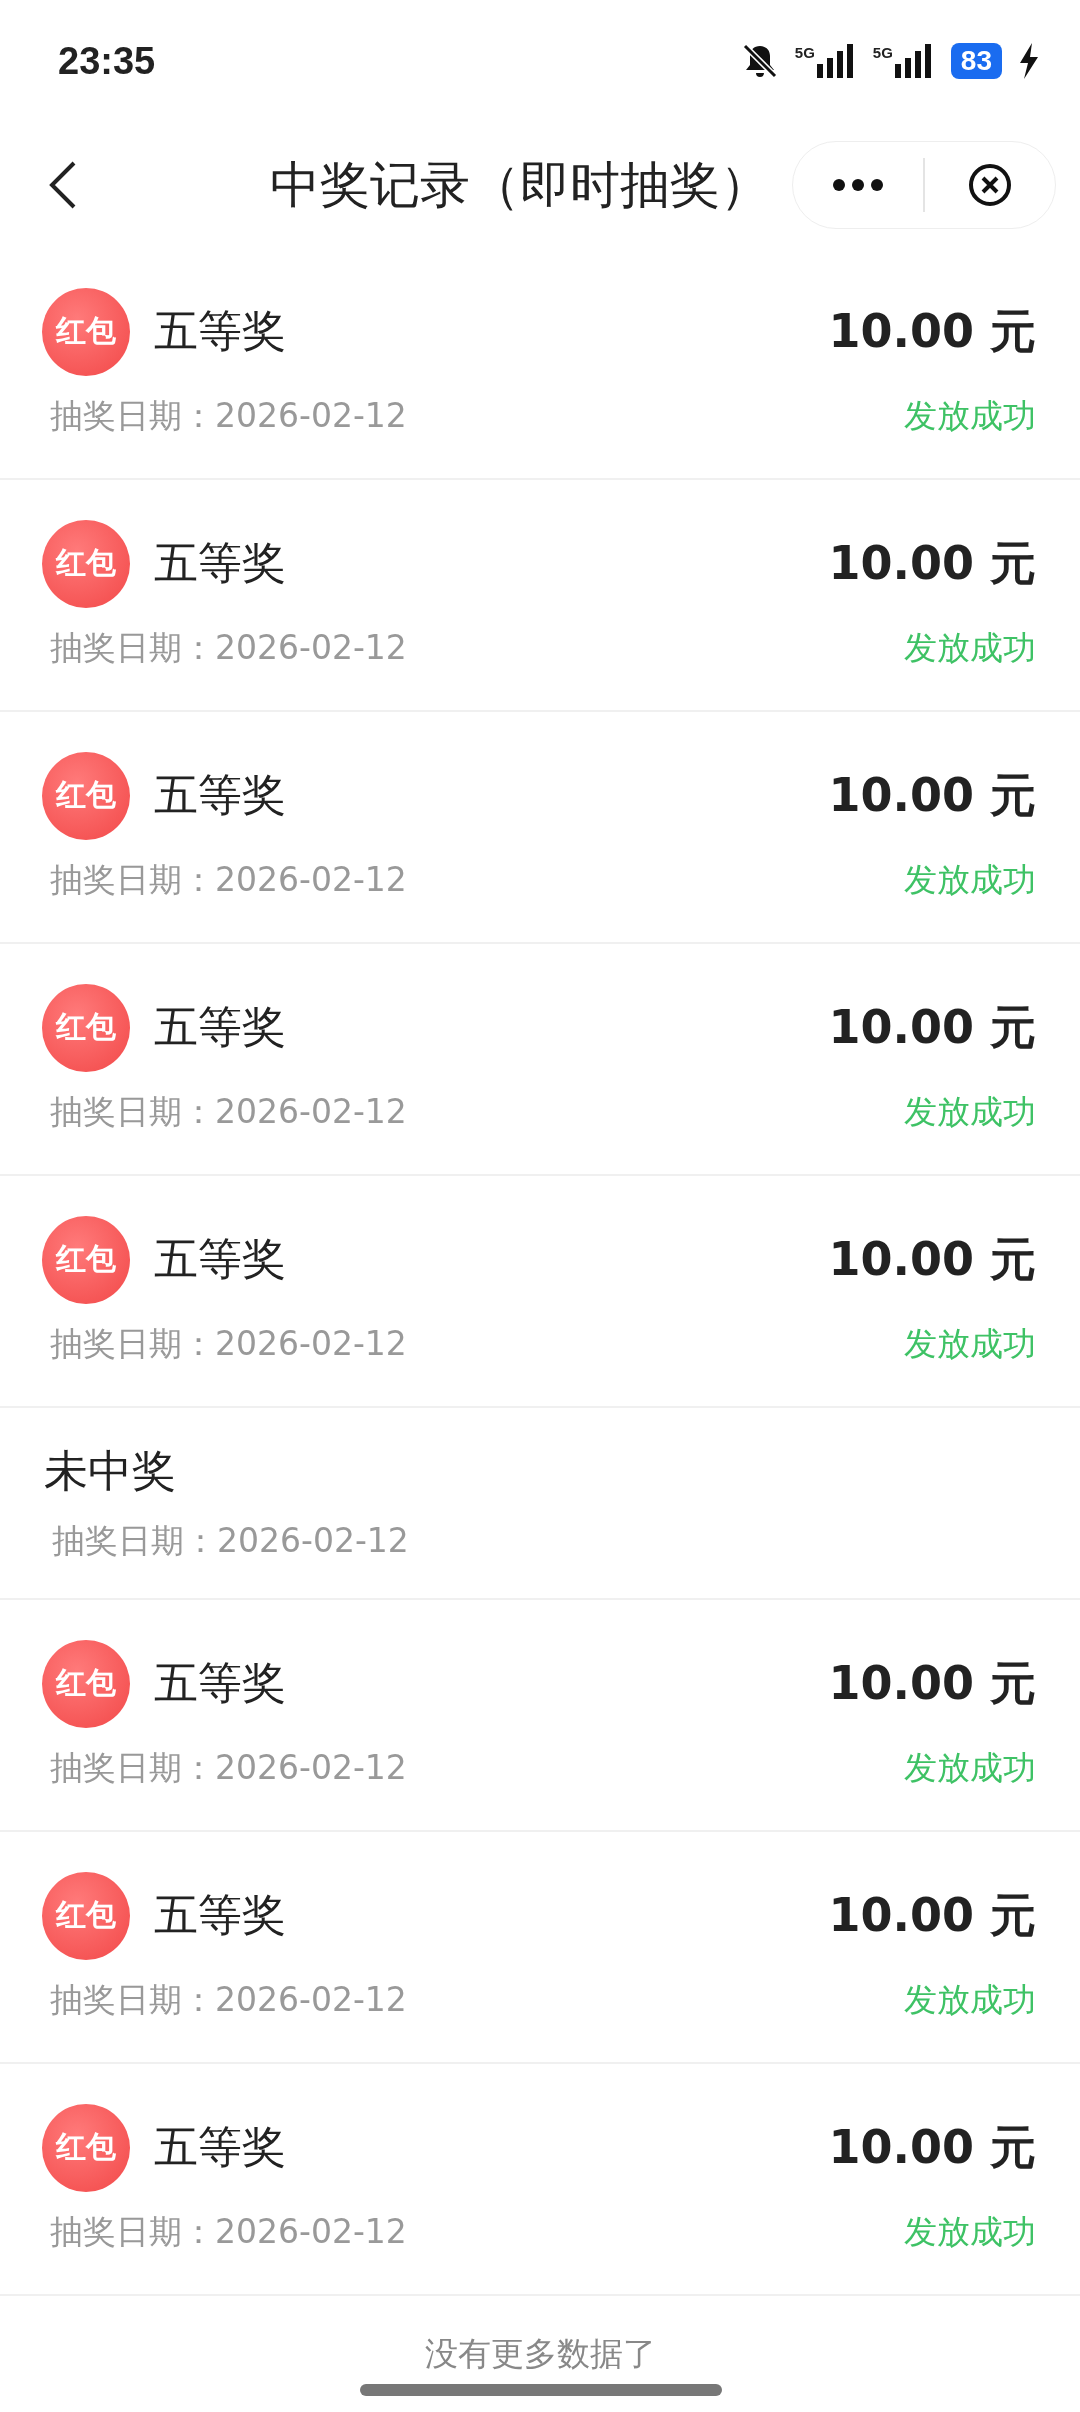 The width and height of the screenshot is (1080, 2412). I want to click on close-icon, so click(990, 185).